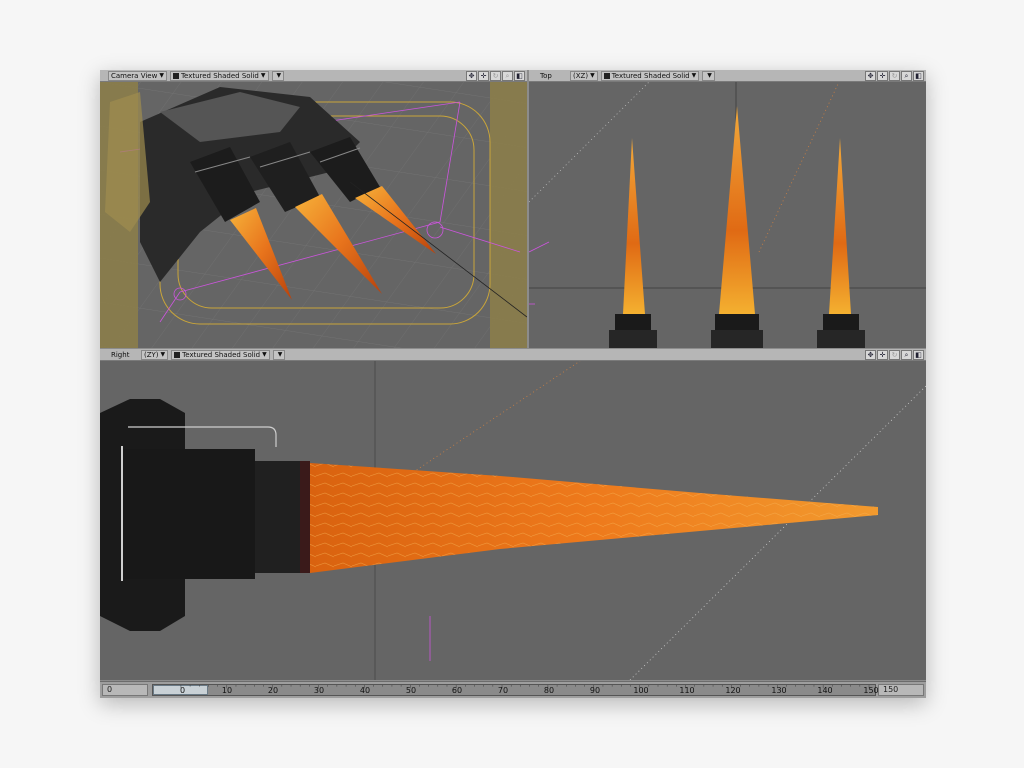 This screenshot has width=1024, height=768. What do you see at coordinates (634, 226) in the screenshot?
I see `flame-left-top` at bounding box center [634, 226].